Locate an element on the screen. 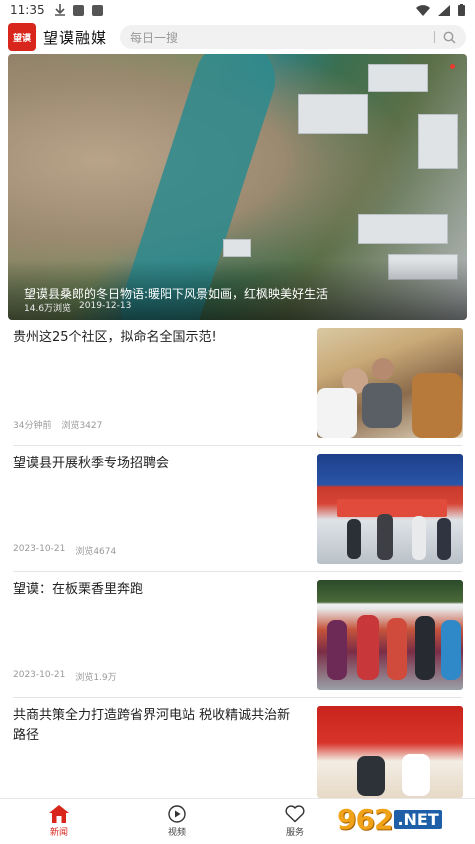  tab-news: 新闻 is located at coordinates (59, 821).